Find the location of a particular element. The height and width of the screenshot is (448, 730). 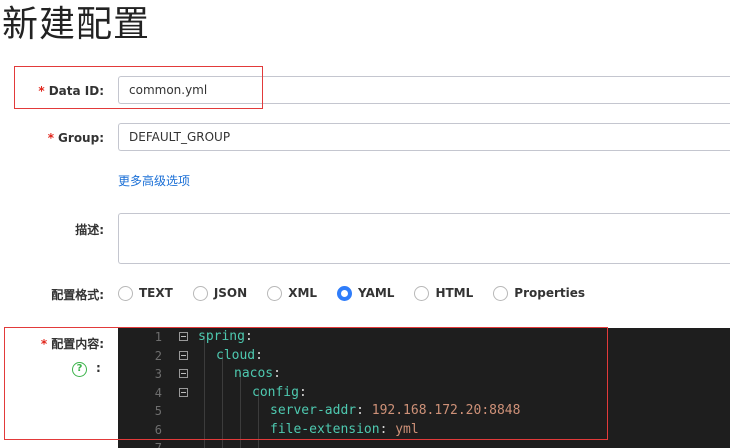

code-text: cloud: is located at coordinates (239, 356).